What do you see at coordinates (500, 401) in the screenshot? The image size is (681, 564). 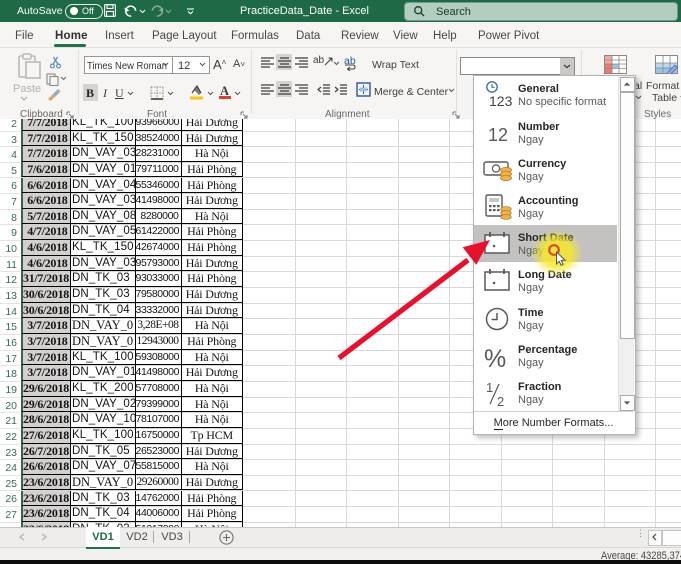 I see `svg-text: 2` at bounding box center [500, 401].